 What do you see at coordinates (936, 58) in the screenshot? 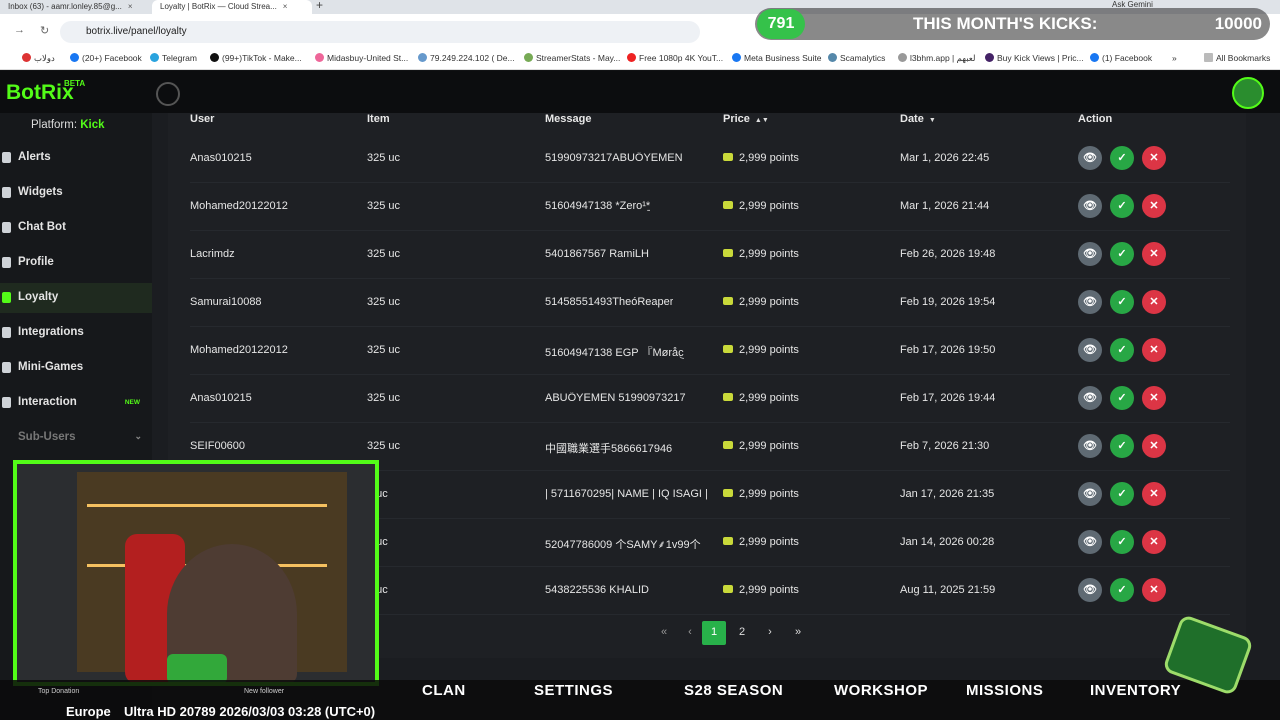
I see `bookmark-item: l3bhm.app | لعبهم` at bounding box center [936, 58].